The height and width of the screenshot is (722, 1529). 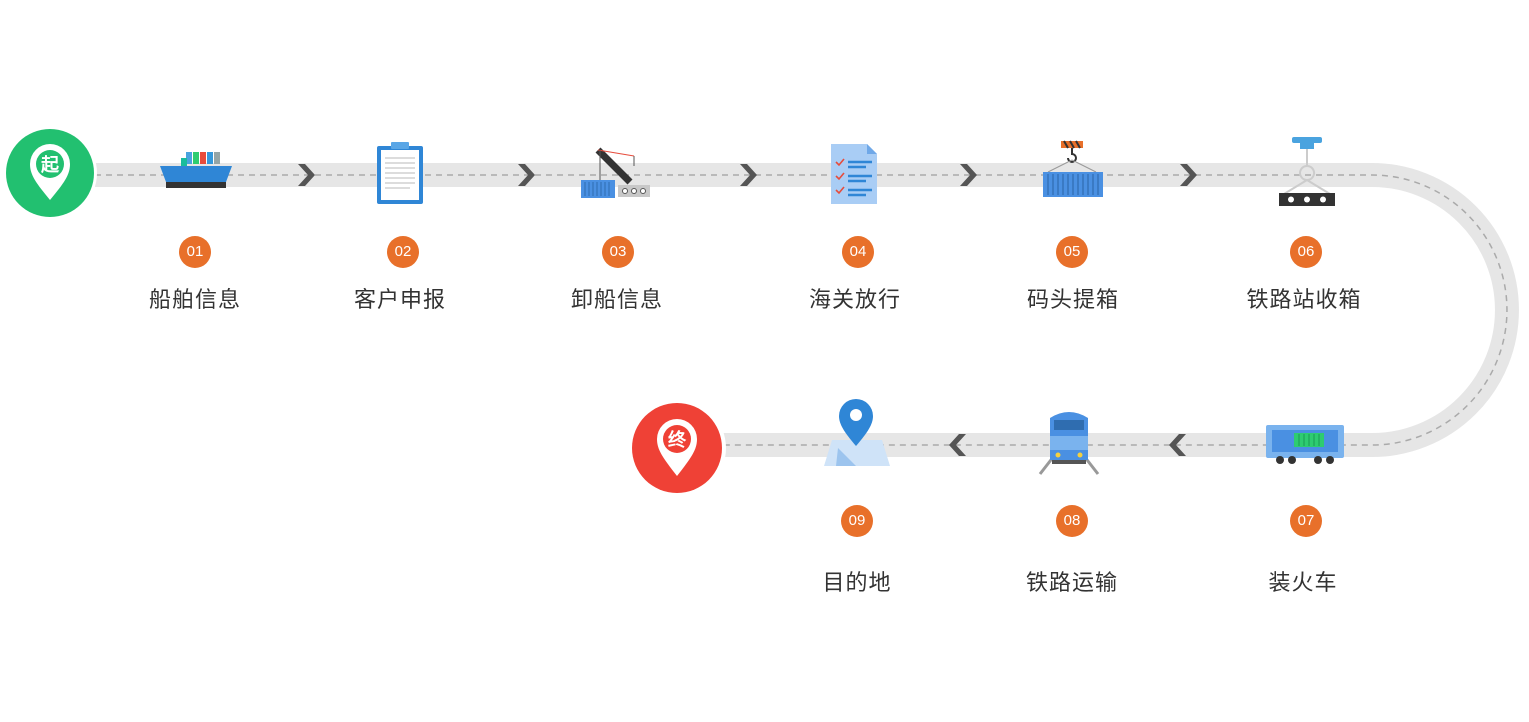 I want to click on step-label: 船舶信息, so click(x=194, y=300).